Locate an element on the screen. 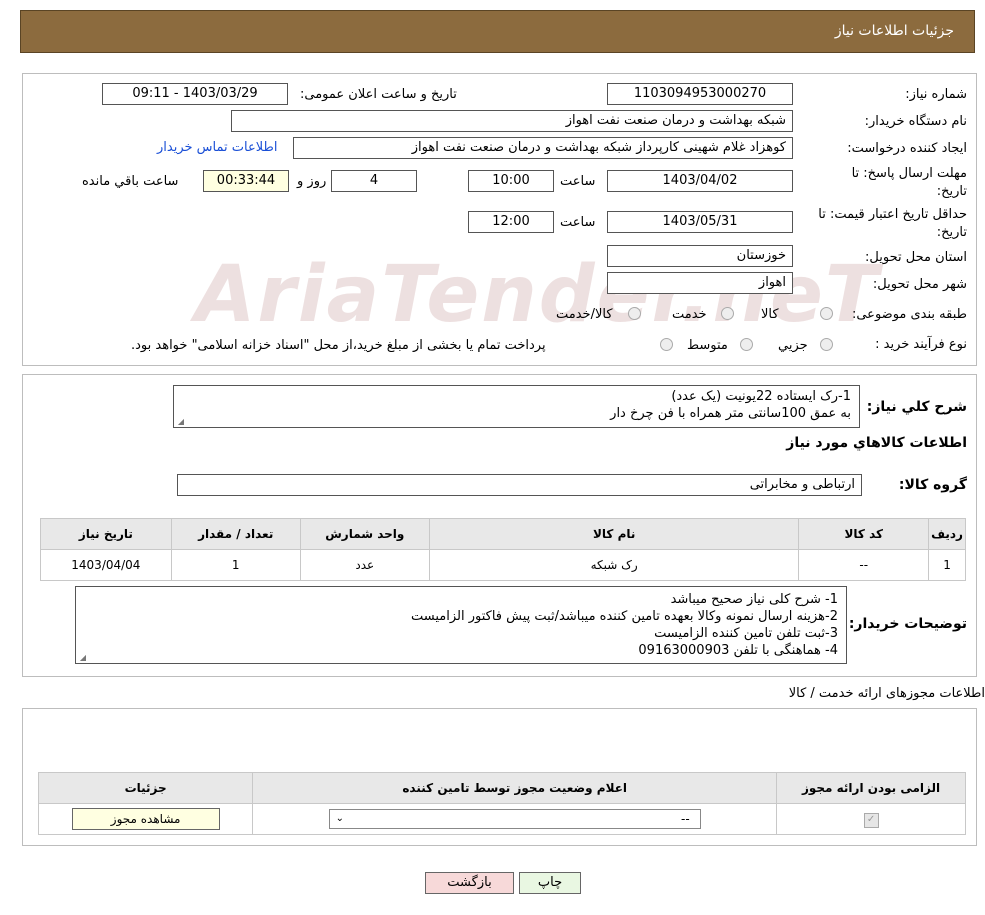 The width and height of the screenshot is (985, 915). buyer-org-label: نام دستگاه خریدار: is located at coordinates (915, 121).